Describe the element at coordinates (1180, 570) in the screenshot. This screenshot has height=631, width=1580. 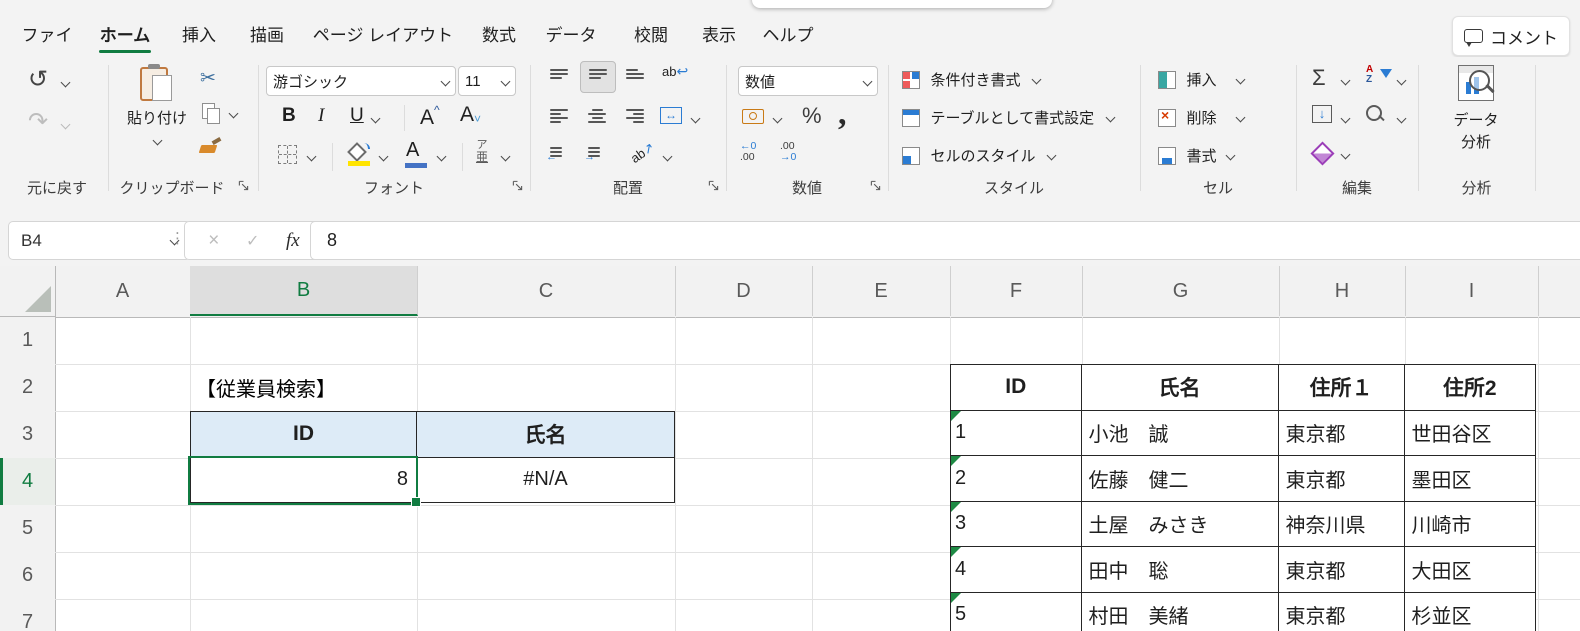
I see `cell-G6: 田中 聡` at that location.